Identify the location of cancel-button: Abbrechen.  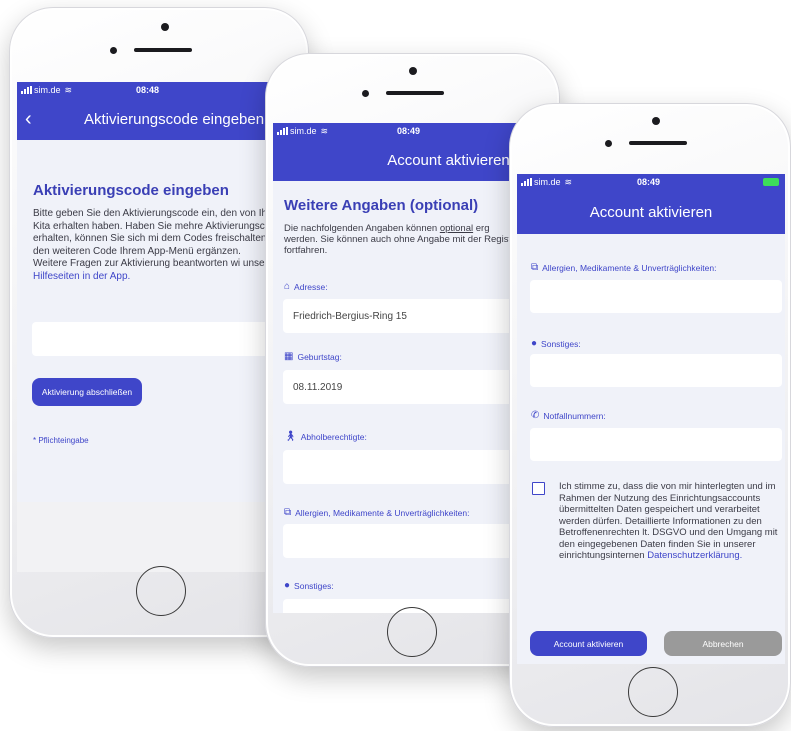
(723, 643).